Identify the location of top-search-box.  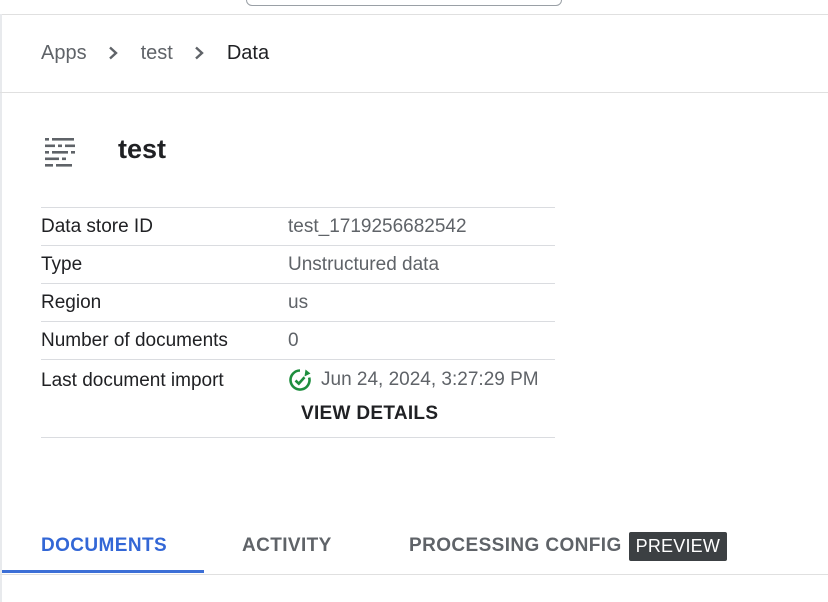
(404, 3).